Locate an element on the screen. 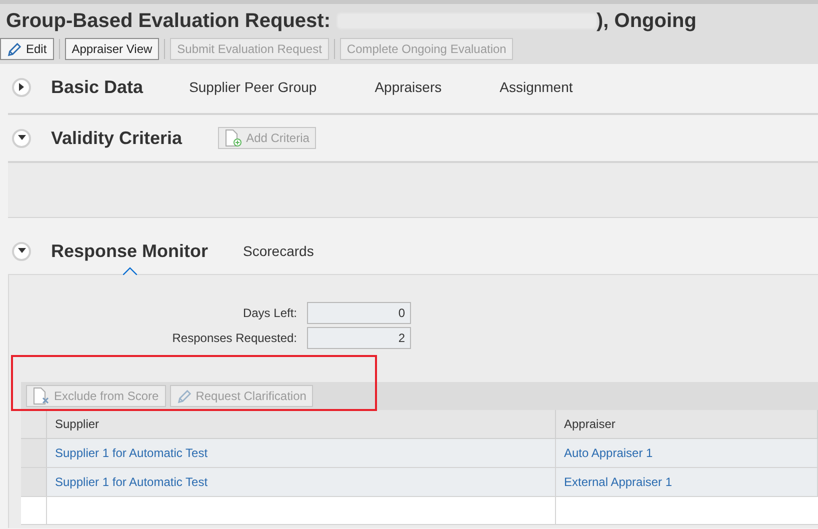 This screenshot has height=529, width=818. section-tab: Appraisers is located at coordinates (408, 87).